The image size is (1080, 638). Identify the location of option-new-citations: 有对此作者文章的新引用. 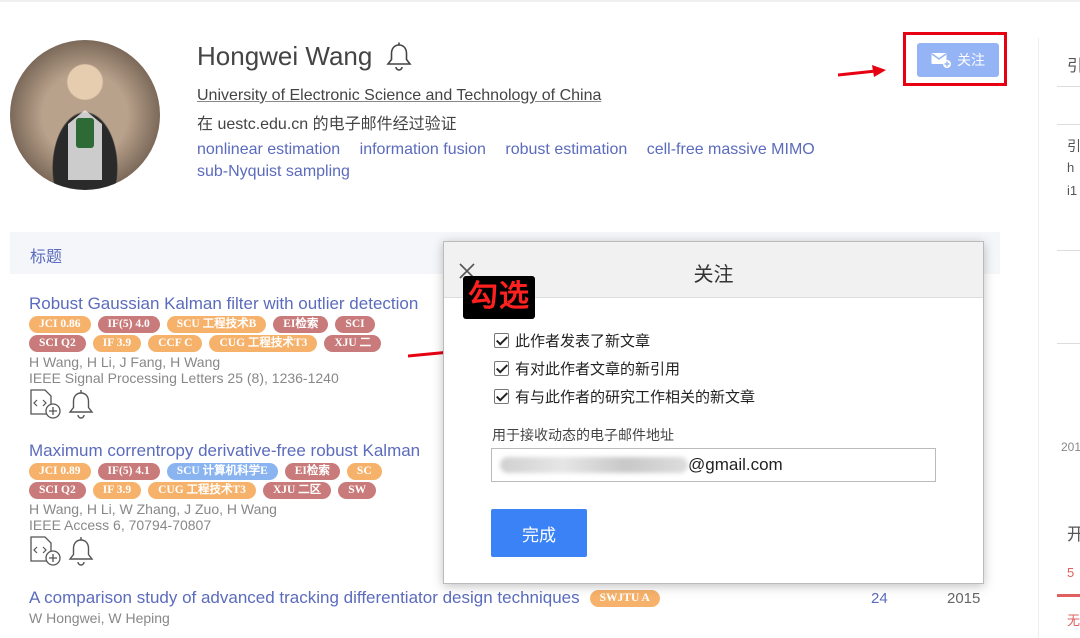
(624, 368).